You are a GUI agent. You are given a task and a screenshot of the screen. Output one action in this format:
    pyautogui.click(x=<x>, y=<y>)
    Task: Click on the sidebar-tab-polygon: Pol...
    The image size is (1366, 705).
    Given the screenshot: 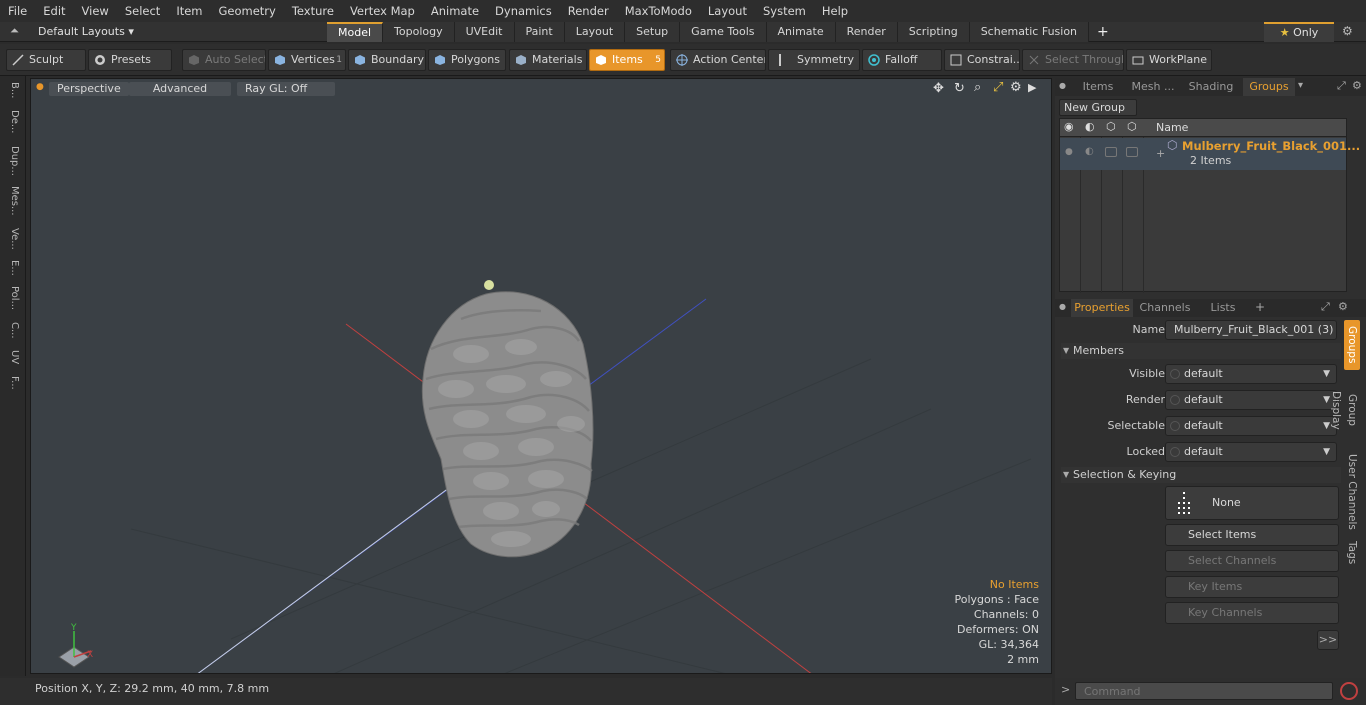 What is the action you would take?
    pyautogui.click(x=12, y=302)
    